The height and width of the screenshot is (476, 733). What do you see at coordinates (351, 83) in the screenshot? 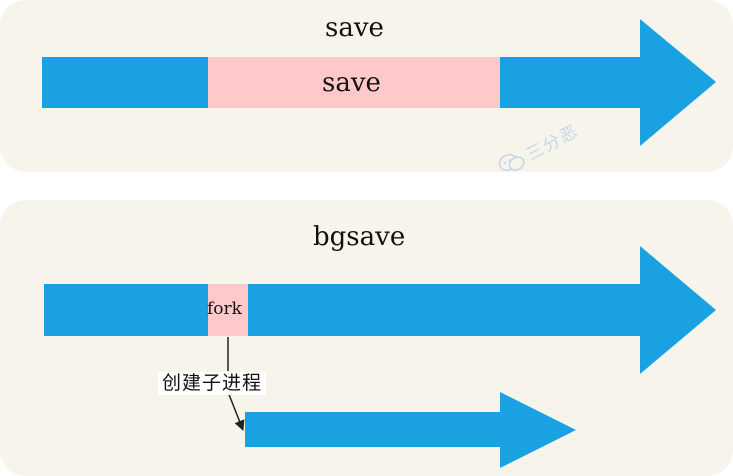
I see `save-block-label: save` at bounding box center [351, 83].